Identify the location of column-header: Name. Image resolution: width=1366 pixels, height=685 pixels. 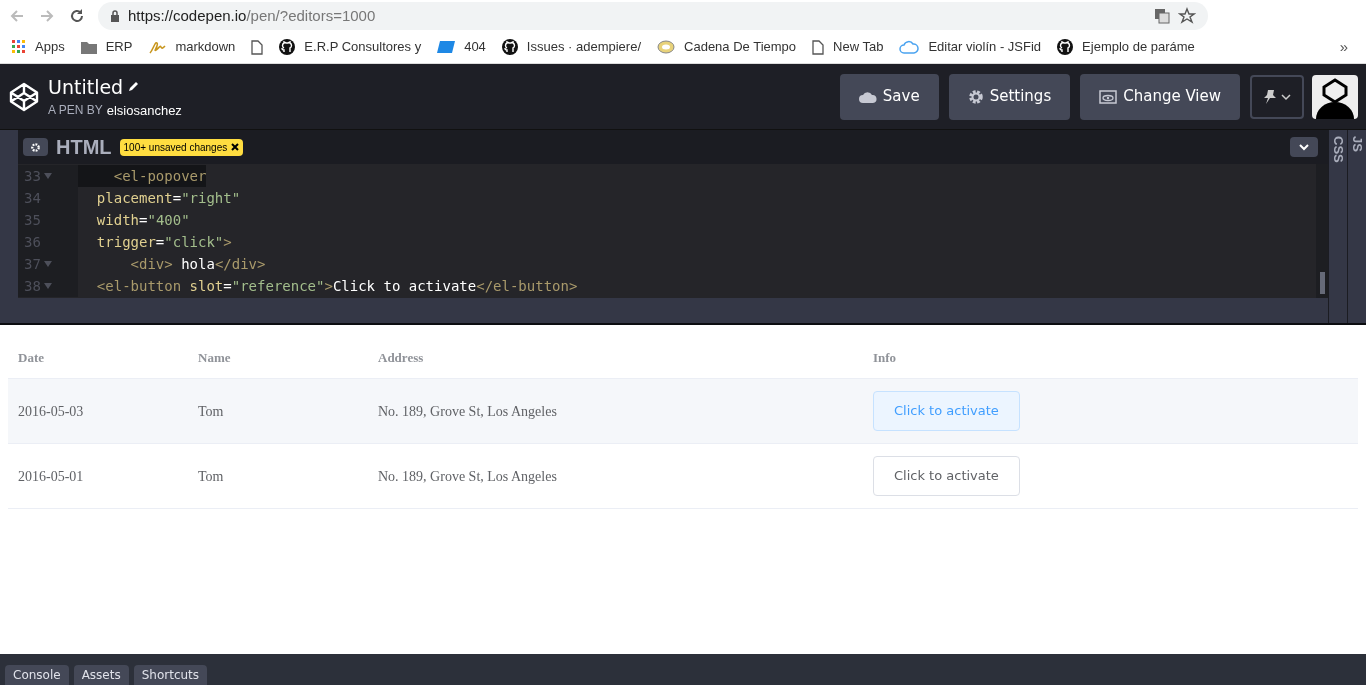
(214, 357).